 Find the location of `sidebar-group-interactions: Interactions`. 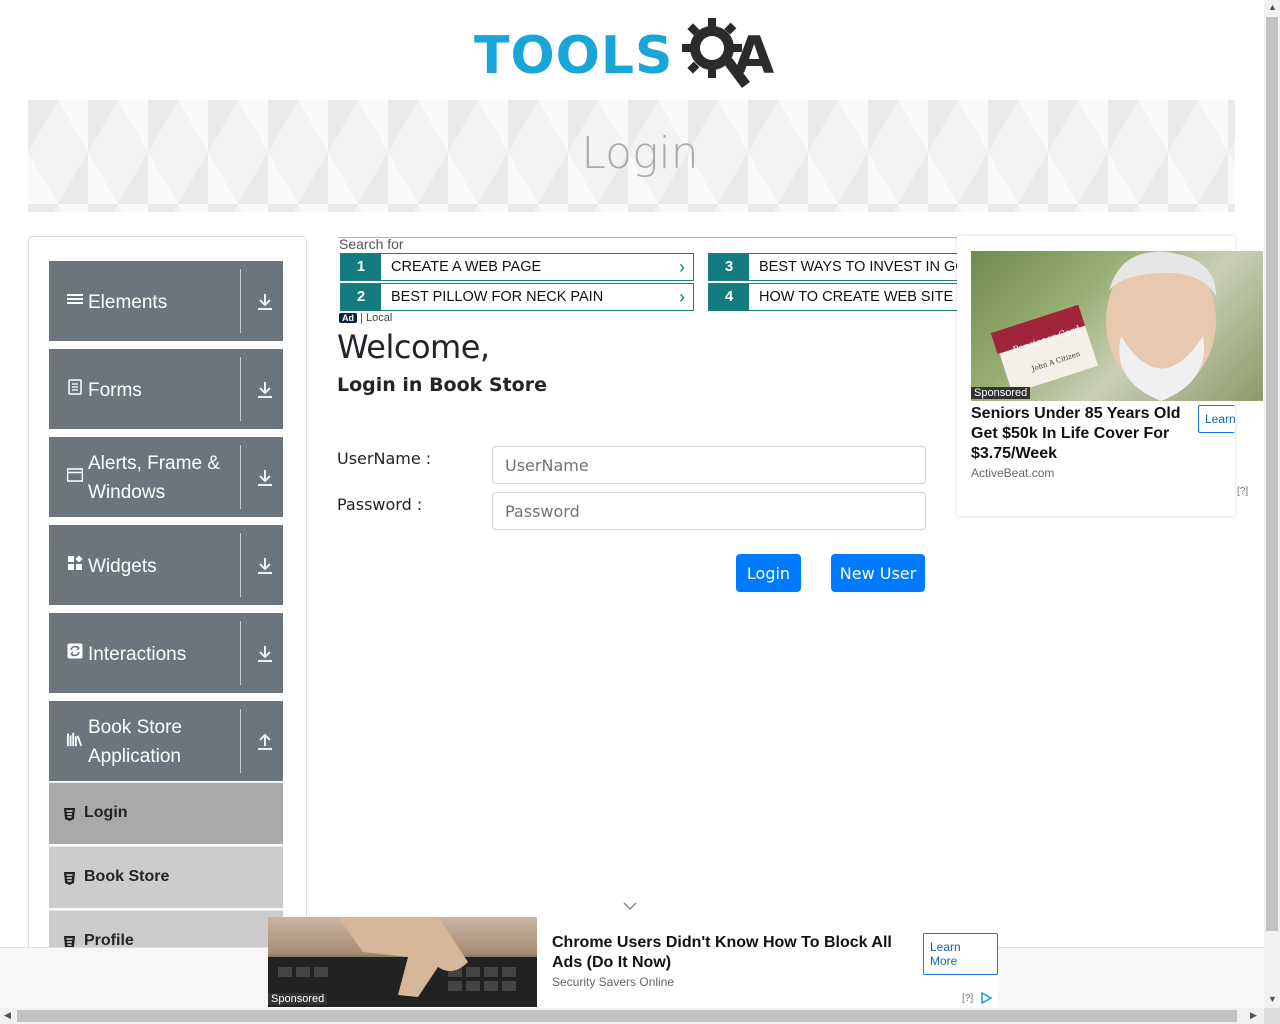

sidebar-group-interactions: Interactions is located at coordinates (166, 653).